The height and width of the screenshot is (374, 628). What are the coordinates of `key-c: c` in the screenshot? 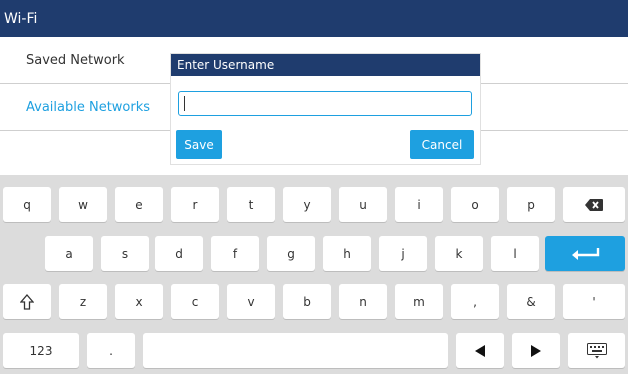 It's located at (195, 301).